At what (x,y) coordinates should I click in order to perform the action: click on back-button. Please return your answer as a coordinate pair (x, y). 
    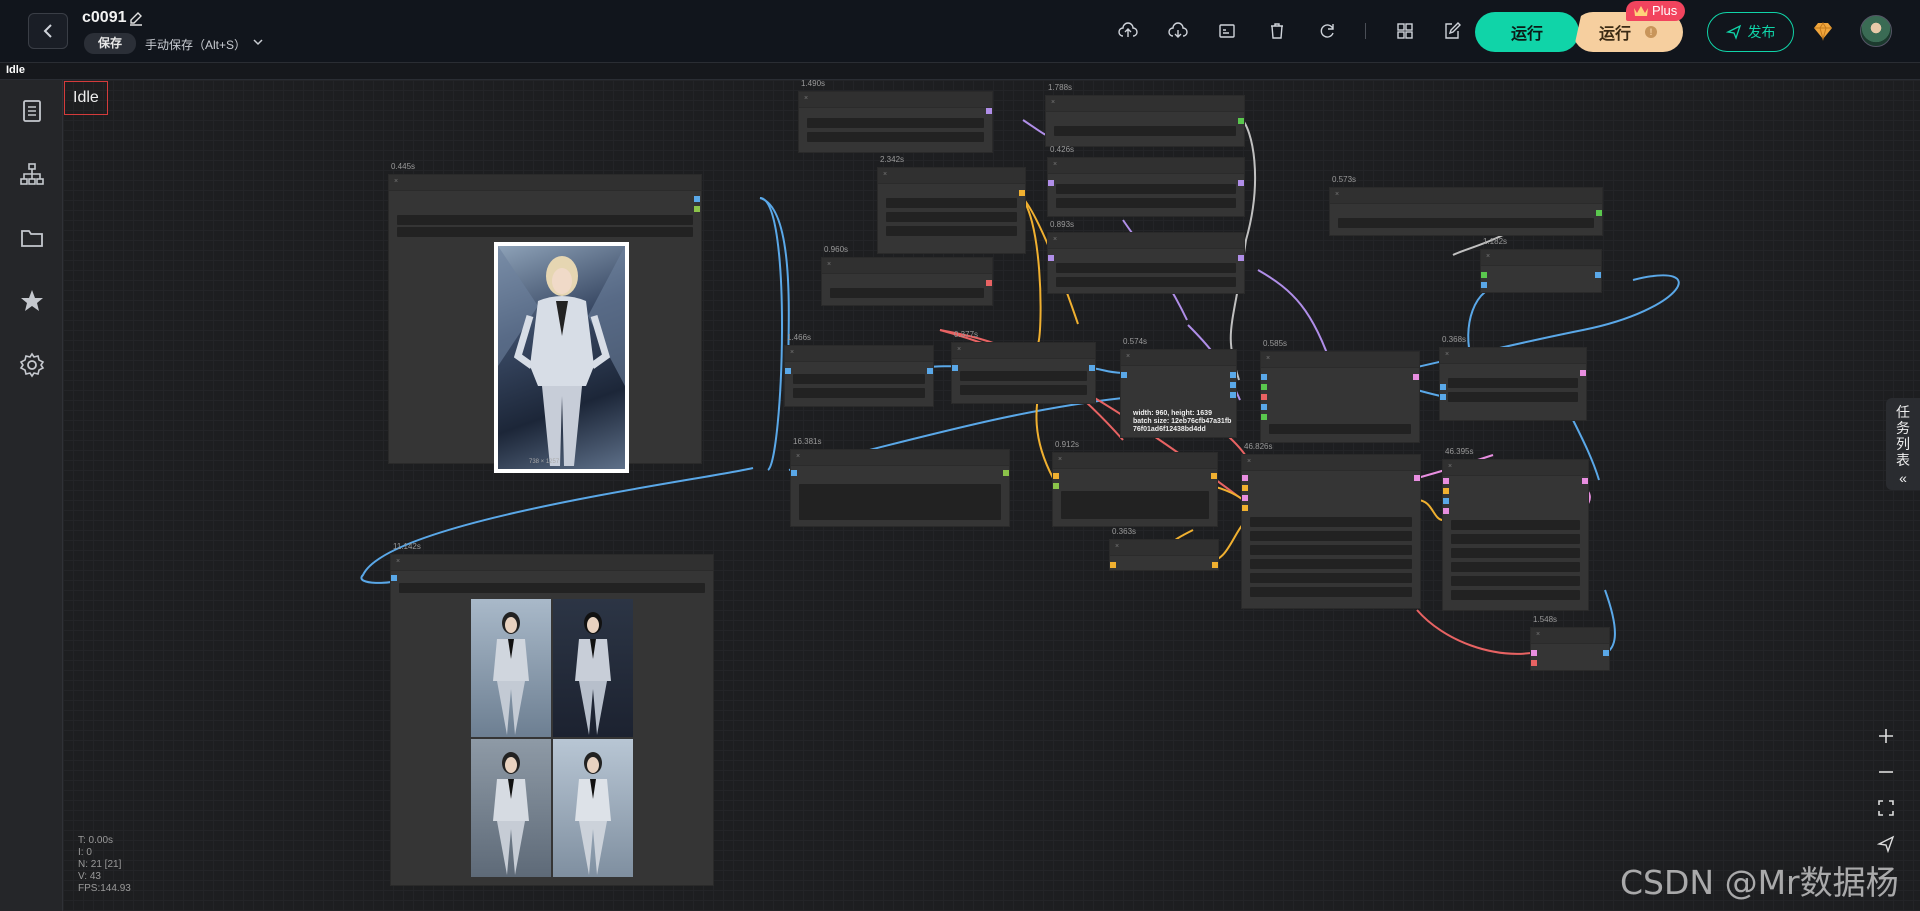
    Looking at the image, I should click on (48, 31).